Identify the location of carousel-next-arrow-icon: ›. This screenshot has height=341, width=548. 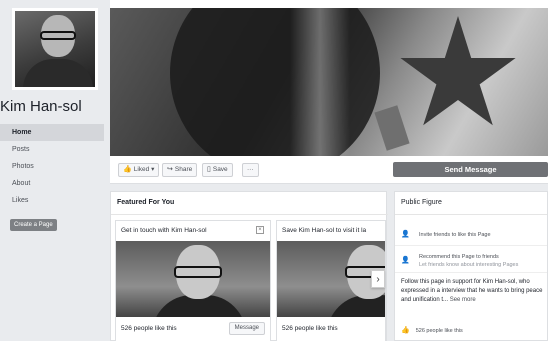
(378, 279).